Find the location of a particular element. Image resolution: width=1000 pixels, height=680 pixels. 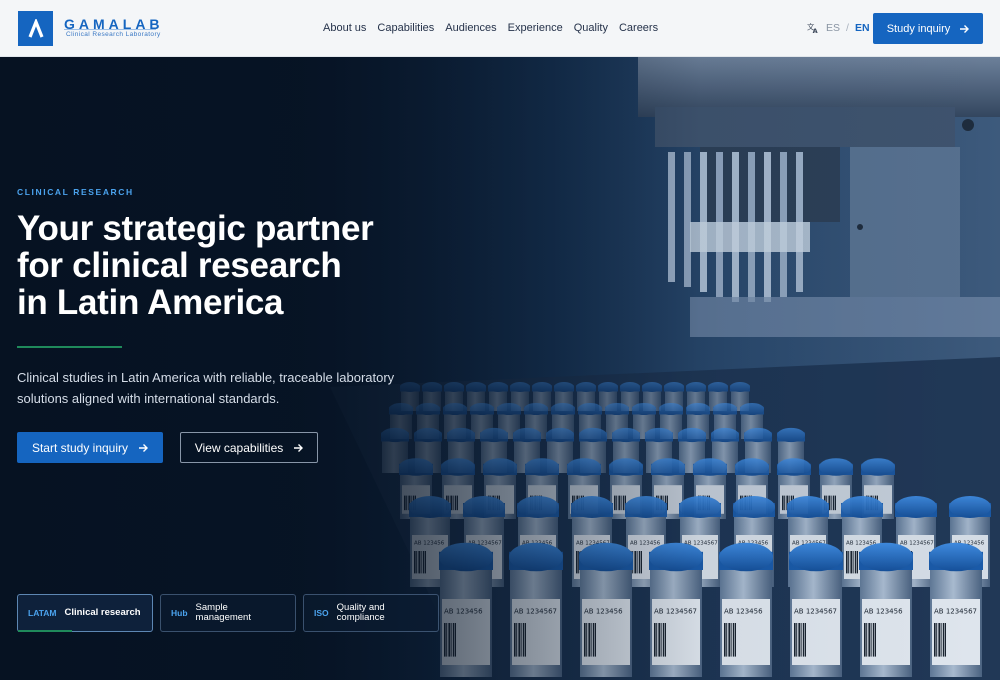

tab-code: LATAM is located at coordinates (42, 613).